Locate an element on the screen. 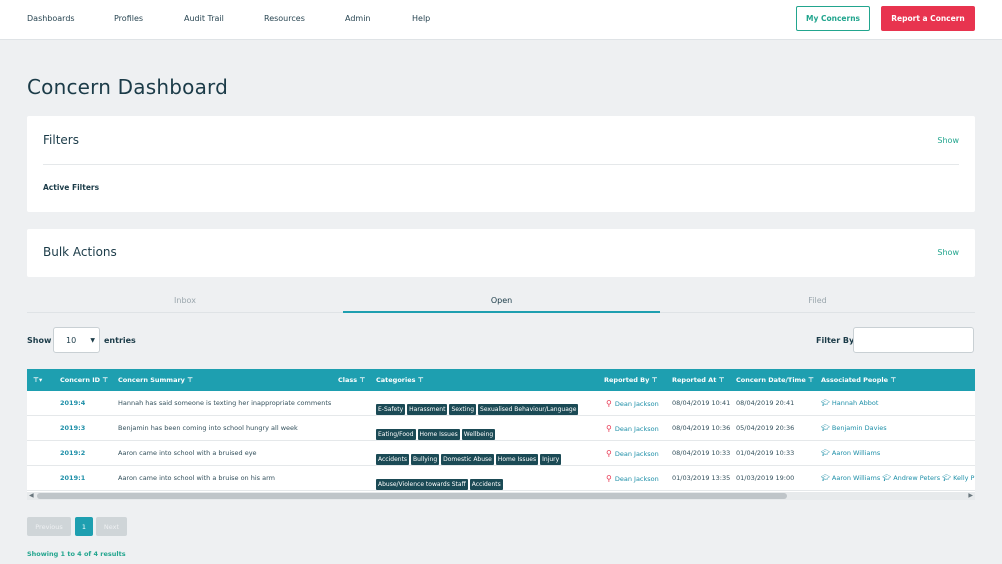  category-tag: Injury is located at coordinates (551, 459).